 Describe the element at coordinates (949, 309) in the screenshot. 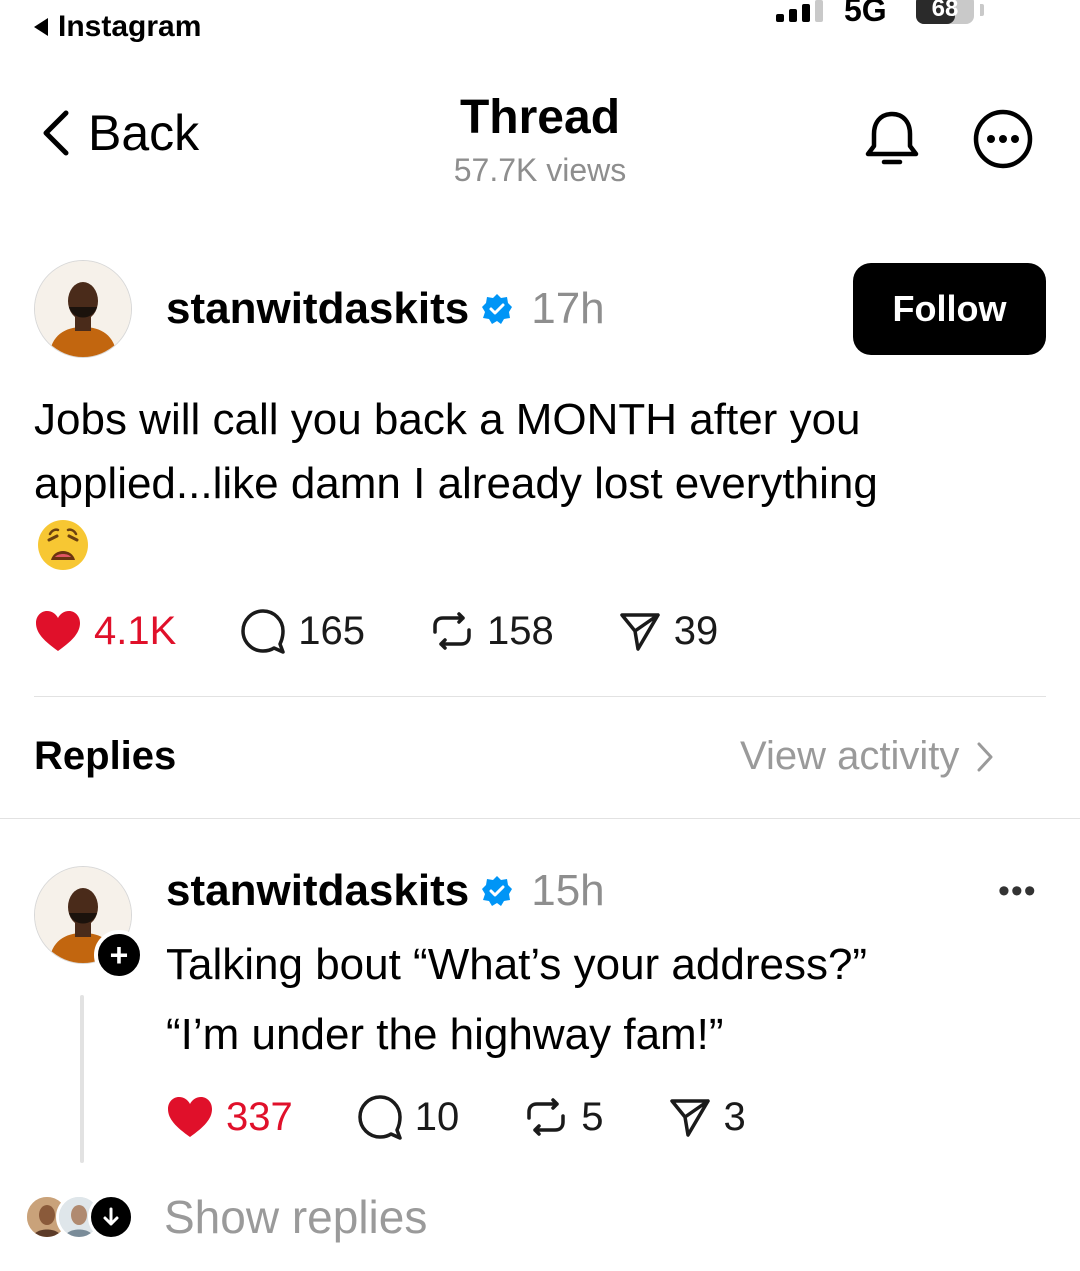

I see `follow-button: Follow` at that location.